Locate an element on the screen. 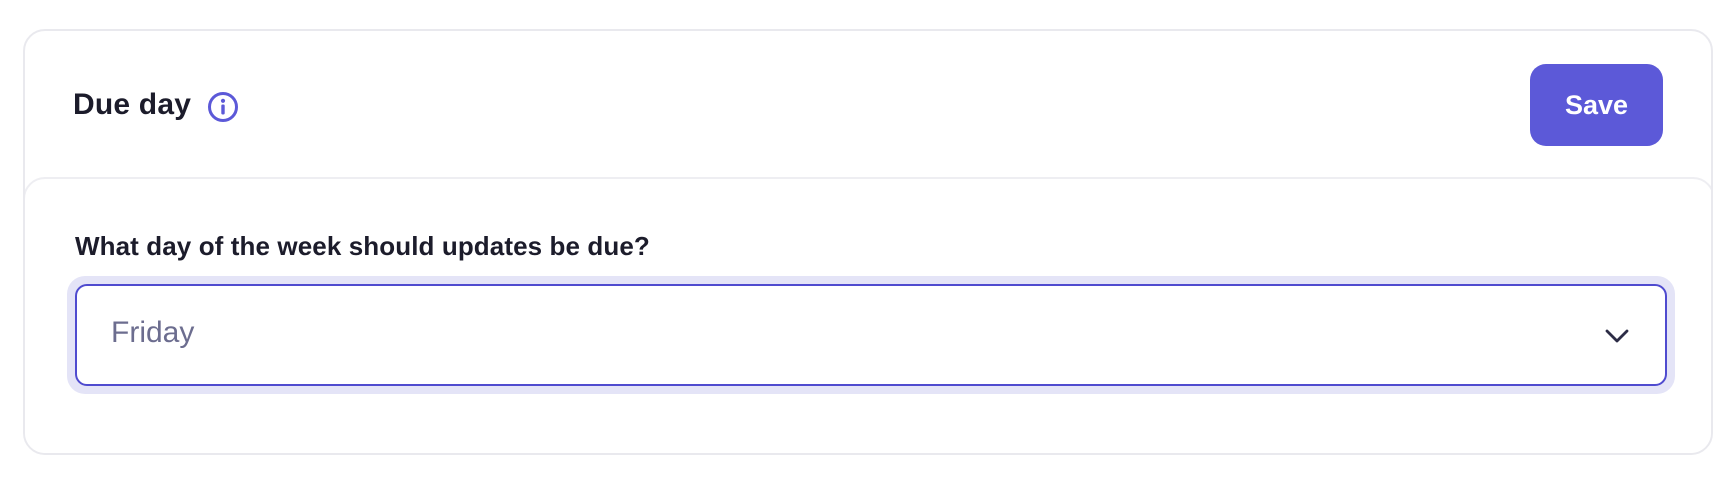  title-group: Due day is located at coordinates (156, 105).